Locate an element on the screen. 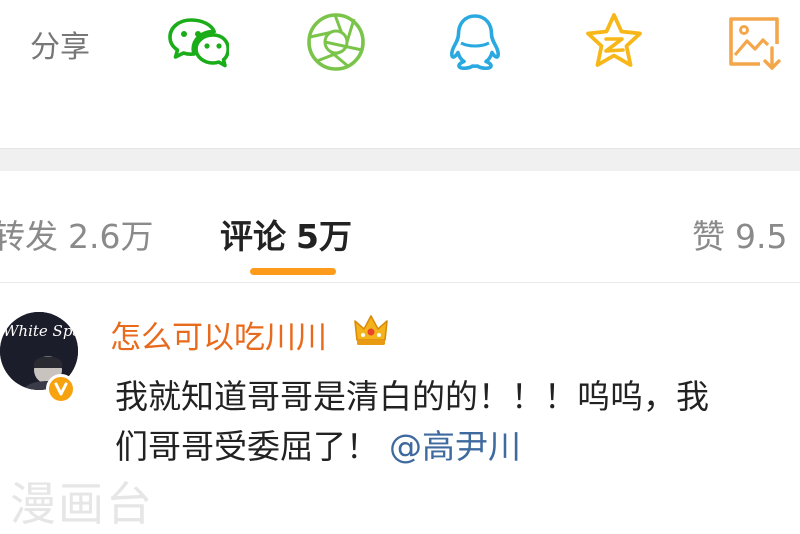  tab-repost: 转发 2.6万 is located at coordinates (76, 234).